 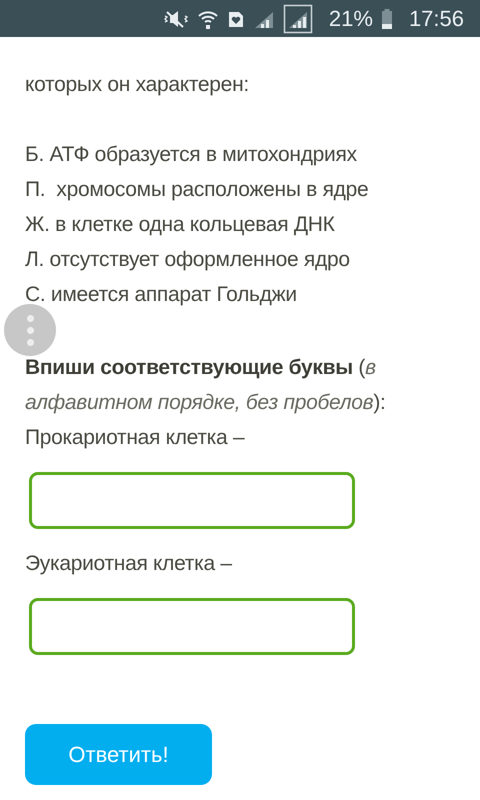 What do you see at coordinates (196, 154) in the screenshot?
I see `answer-option: Б. АТФ образуется в митохондриях` at bounding box center [196, 154].